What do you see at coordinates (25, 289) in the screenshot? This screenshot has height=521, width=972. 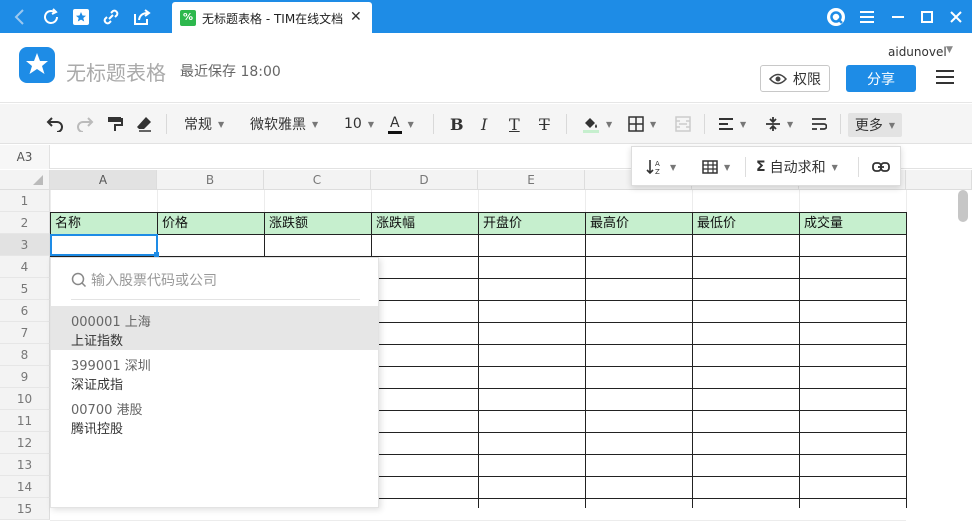 I see `row-header-5: 5` at bounding box center [25, 289].